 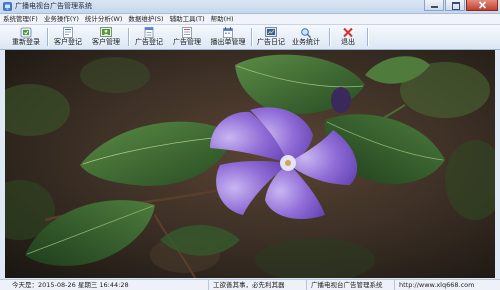 I want to click on menu-business: 业务操作(Y), so click(x=61, y=19).